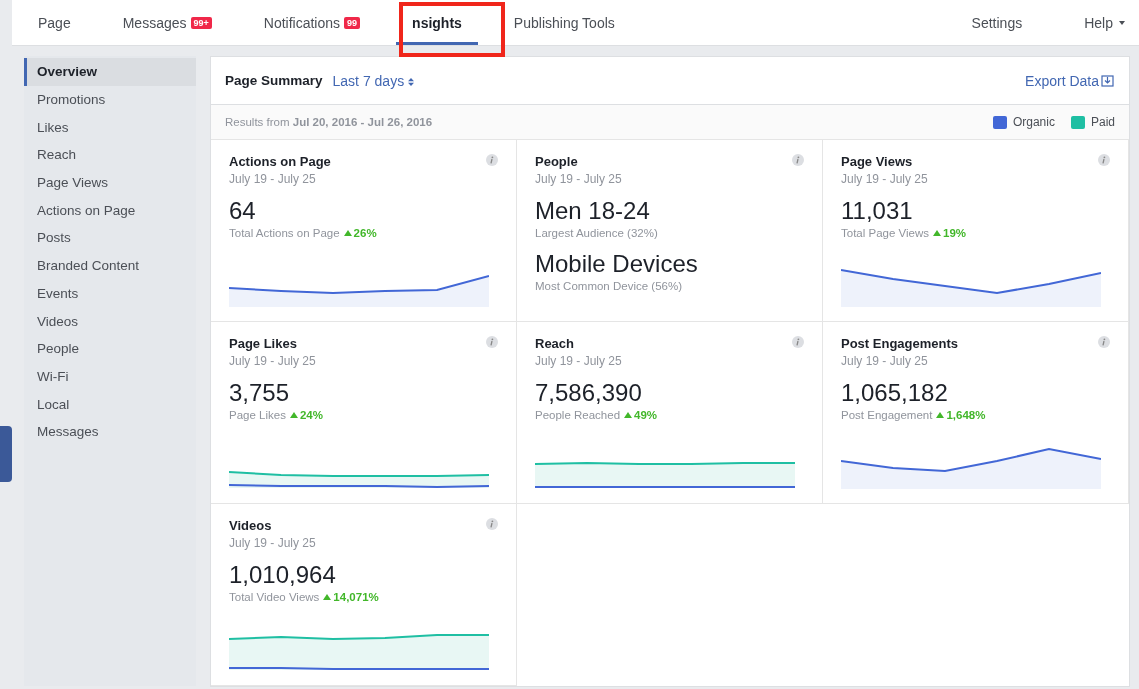  What do you see at coordinates (1108, 80) in the screenshot?
I see `download-icon` at bounding box center [1108, 80].